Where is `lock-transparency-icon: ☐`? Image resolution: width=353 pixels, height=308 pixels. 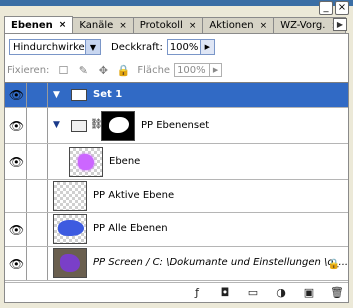
lock-transparency-icon: ☐ is located at coordinates (63, 70).